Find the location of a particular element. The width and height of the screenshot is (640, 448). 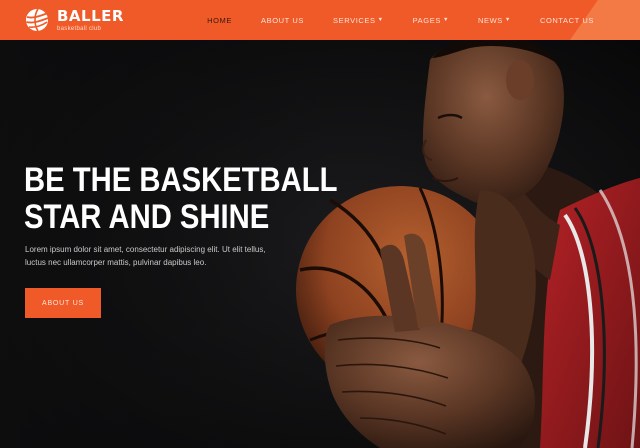

about-us-button-label: ABOUT US is located at coordinates (63, 303).